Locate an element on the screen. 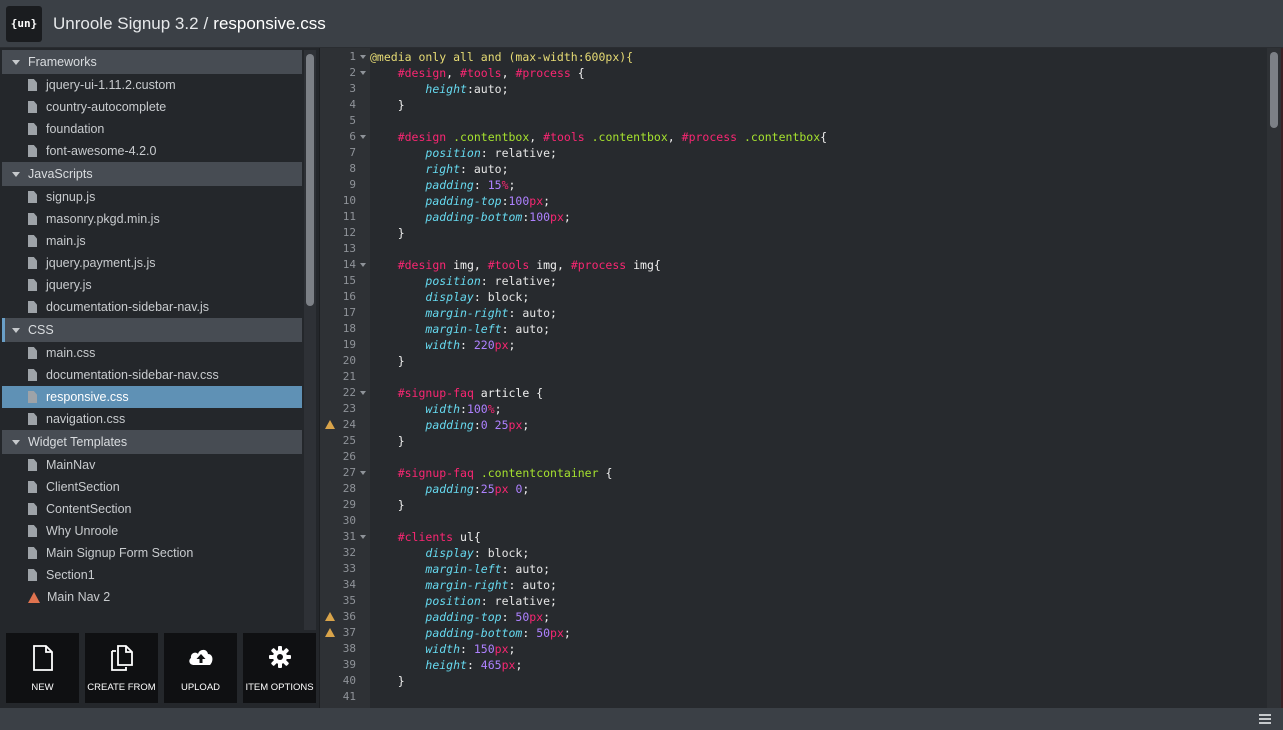 The width and height of the screenshot is (1283, 730). code-line: #design, #tools, #process { is located at coordinates (477, 73).